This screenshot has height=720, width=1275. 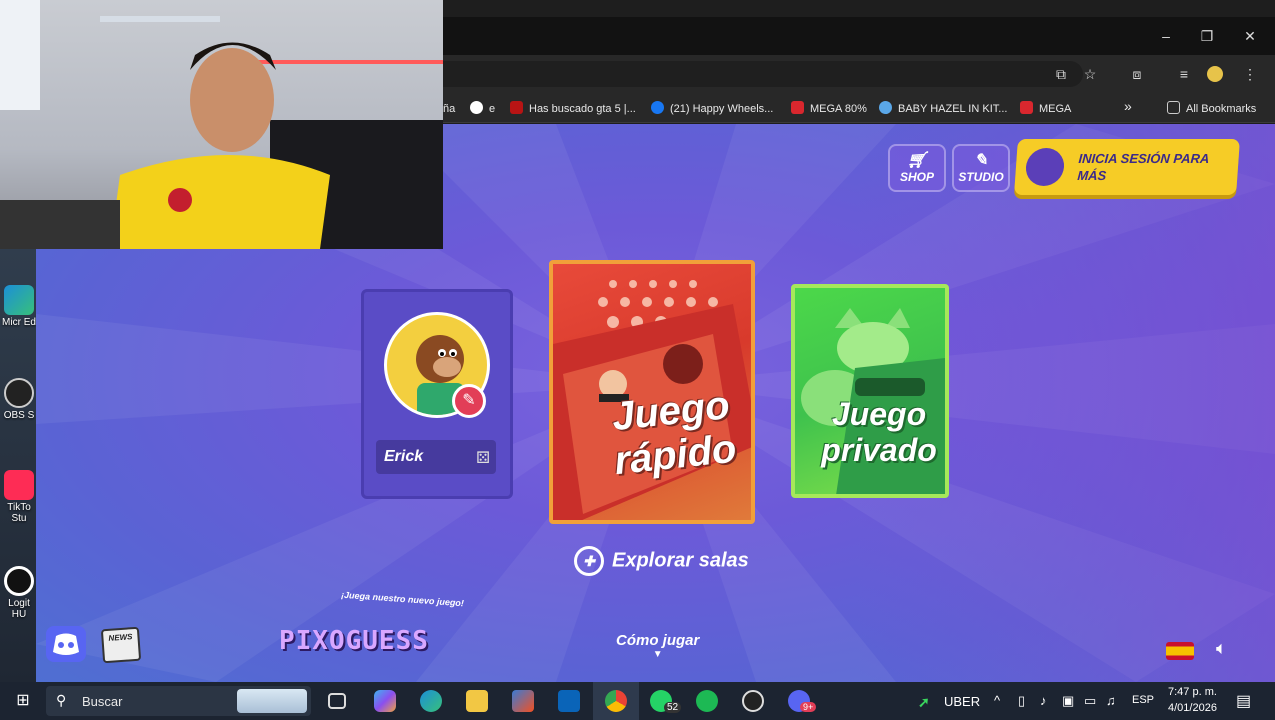 I want to click on bookmark-item: MEGA 80%, so click(x=829, y=109).